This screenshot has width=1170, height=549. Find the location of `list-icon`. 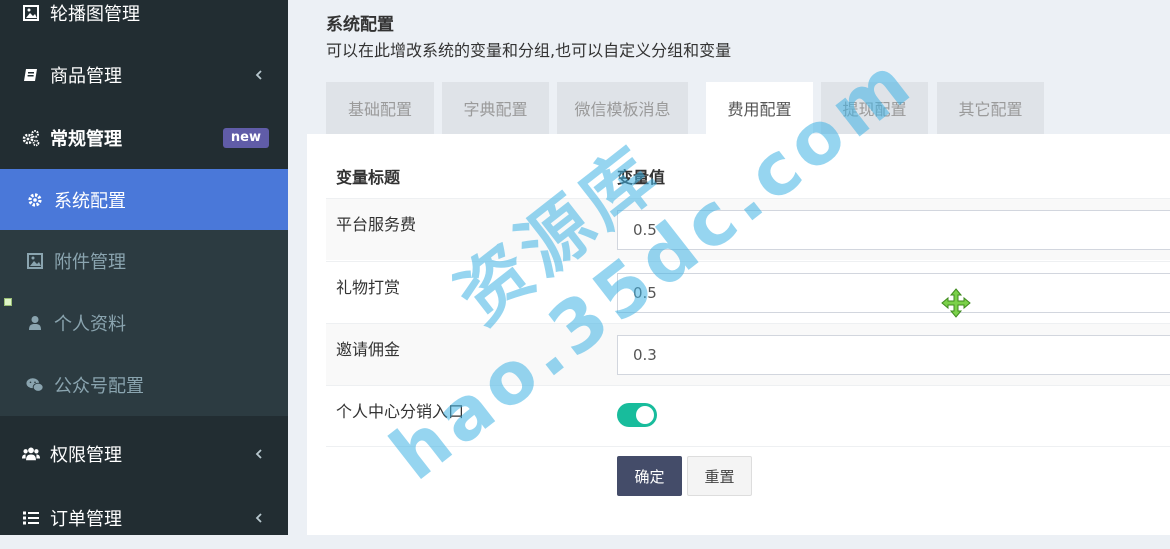

list-icon is located at coordinates (31, 518).